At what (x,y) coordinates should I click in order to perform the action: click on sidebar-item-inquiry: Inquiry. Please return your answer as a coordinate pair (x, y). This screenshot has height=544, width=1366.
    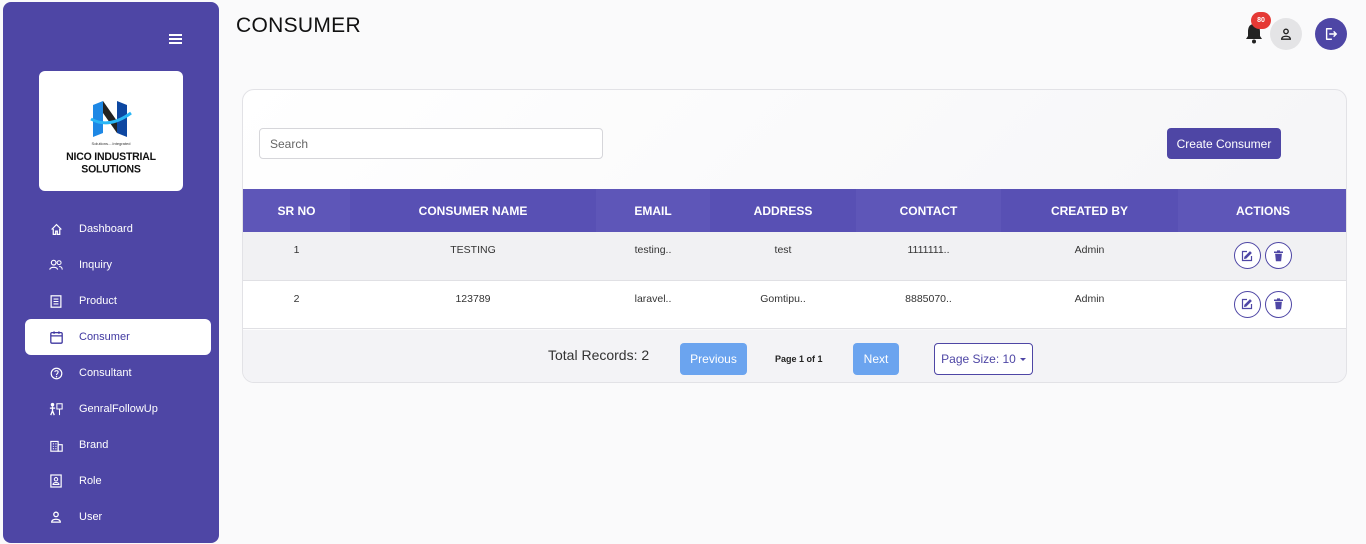
    Looking at the image, I should click on (118, 265).